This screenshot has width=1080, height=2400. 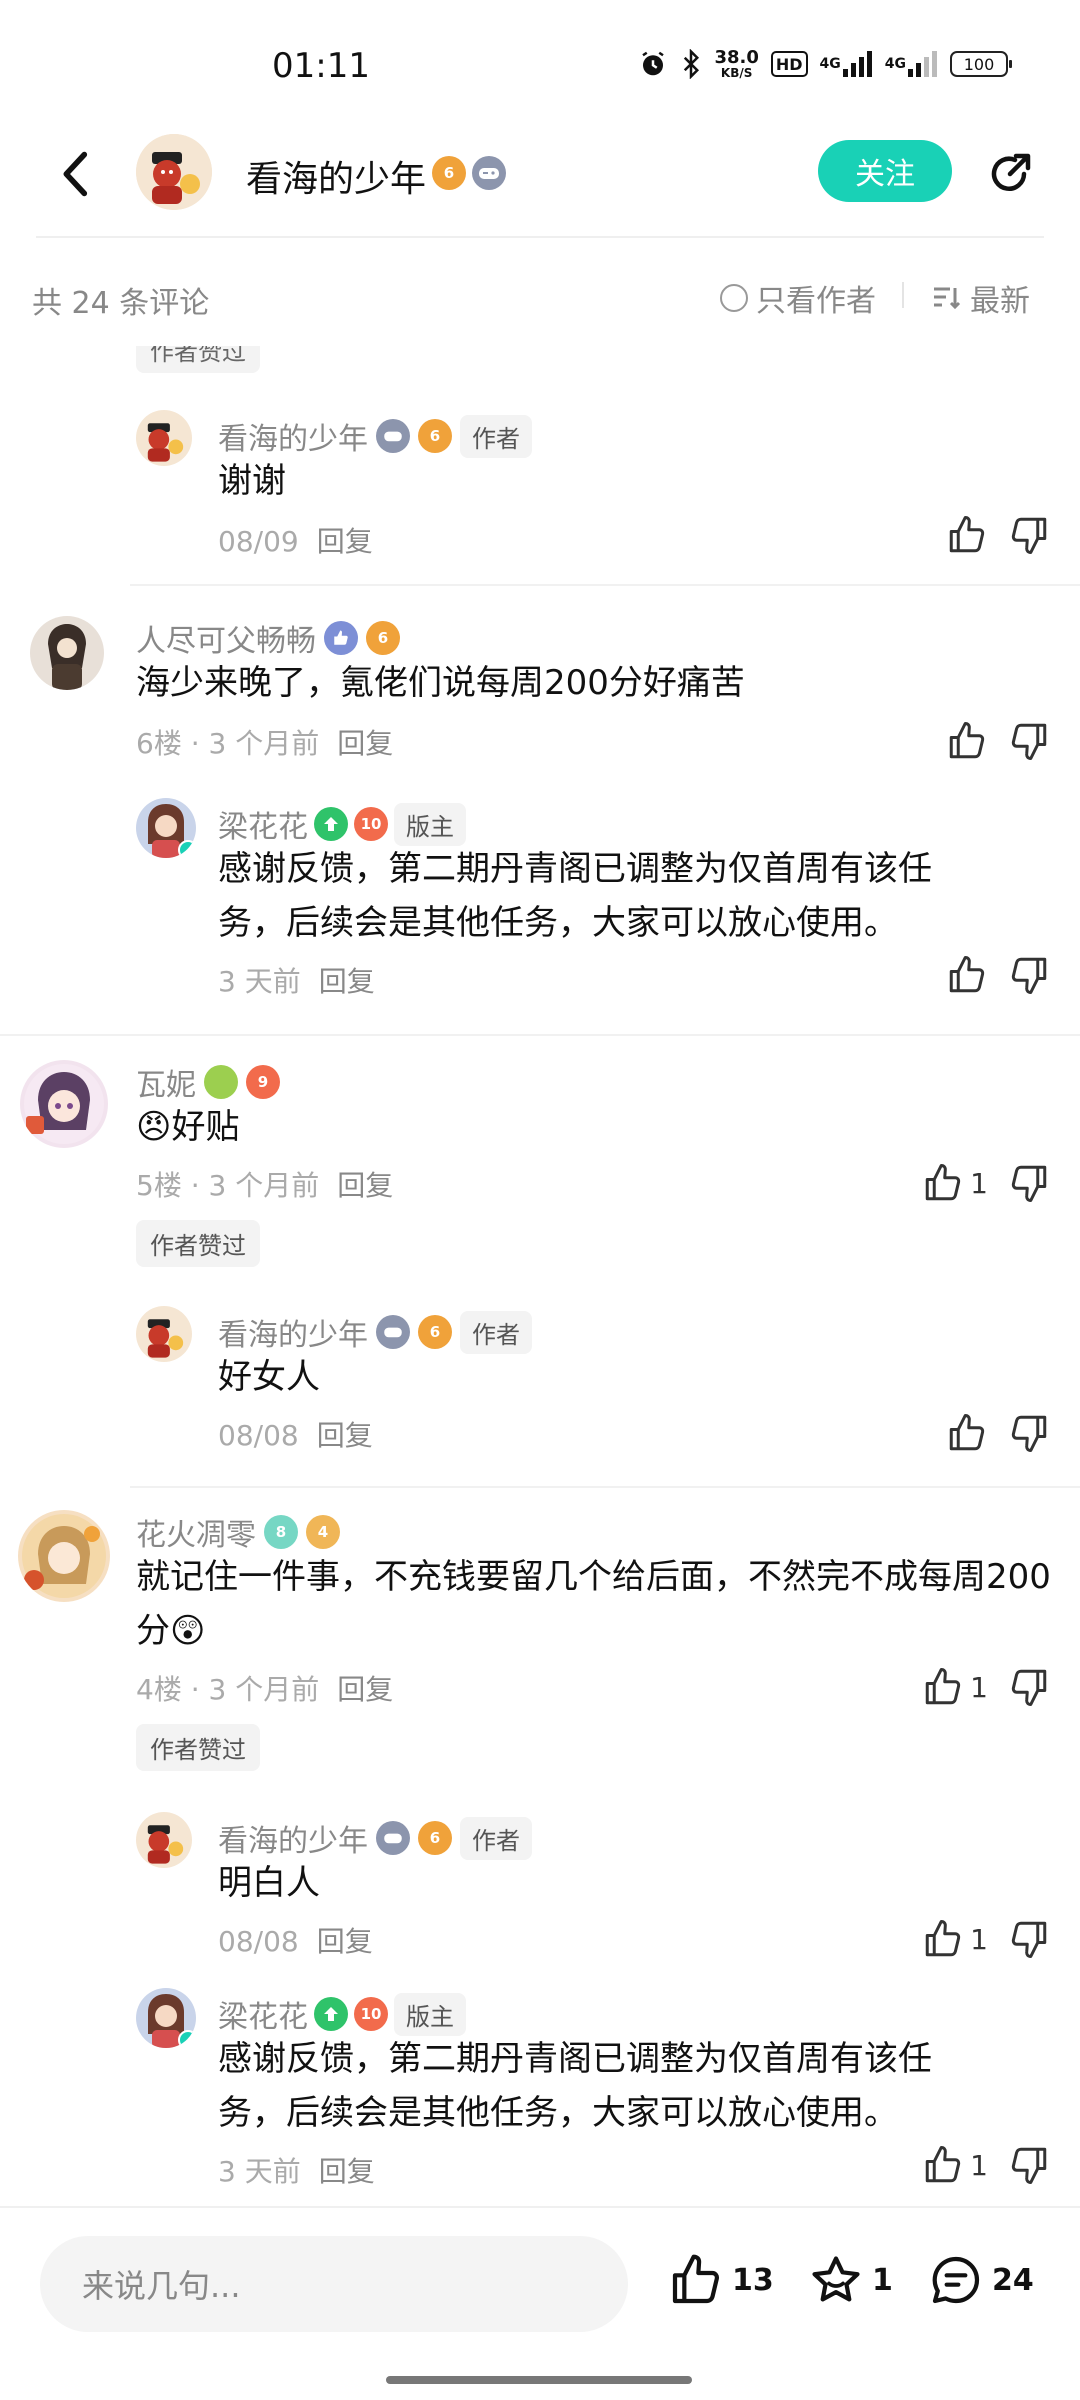 I want to click on chevron-left-icon, so click(x=75, y=174).